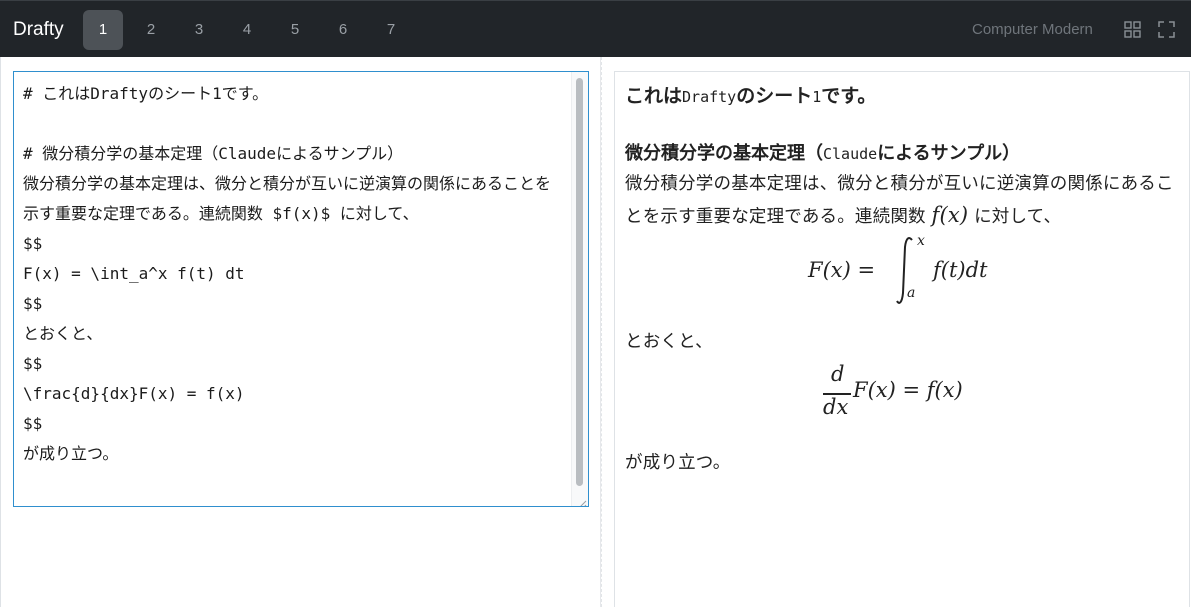 The width and height of the screenshot is (1191, 607). I want to click on display-equation-1: F(x) = x a f(t)dt, so click(902, 280).